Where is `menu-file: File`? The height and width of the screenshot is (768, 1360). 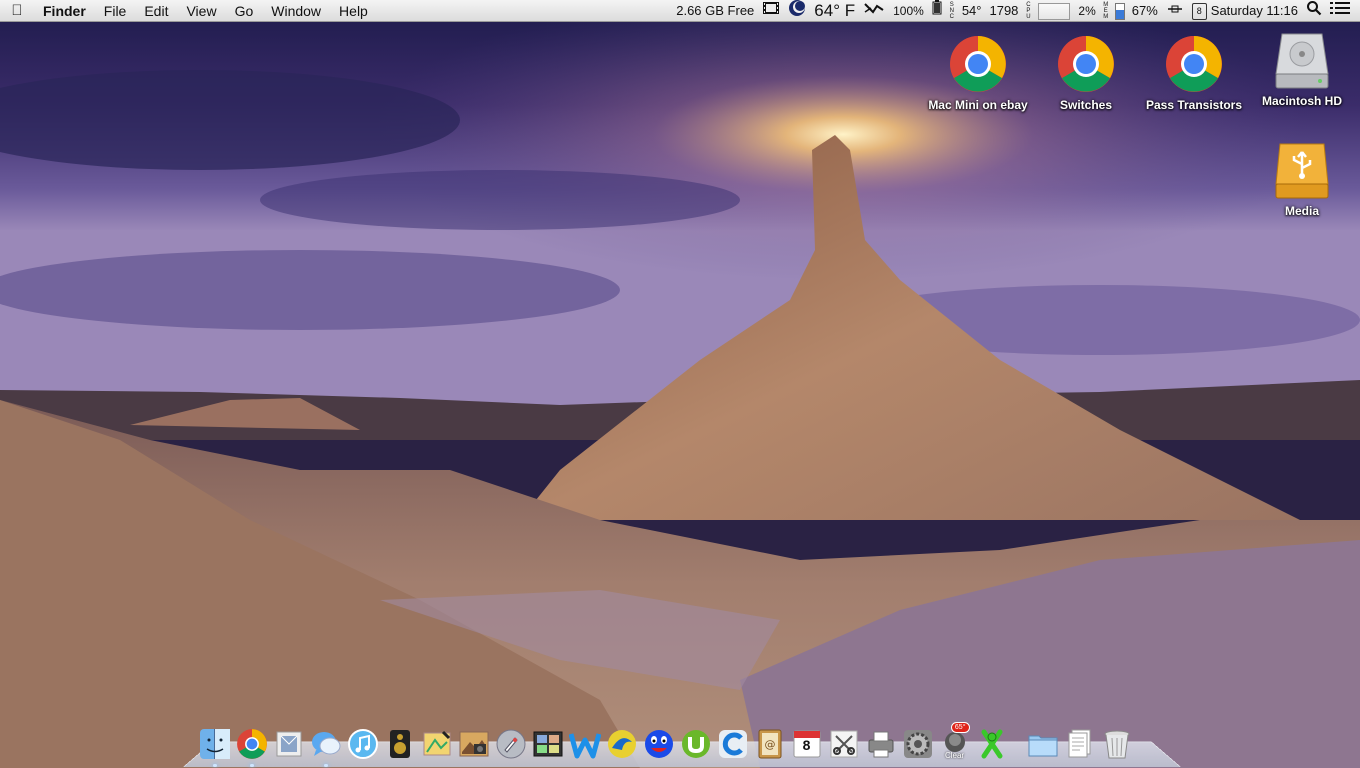 menu-file: File is located at coordinates (115, 11).